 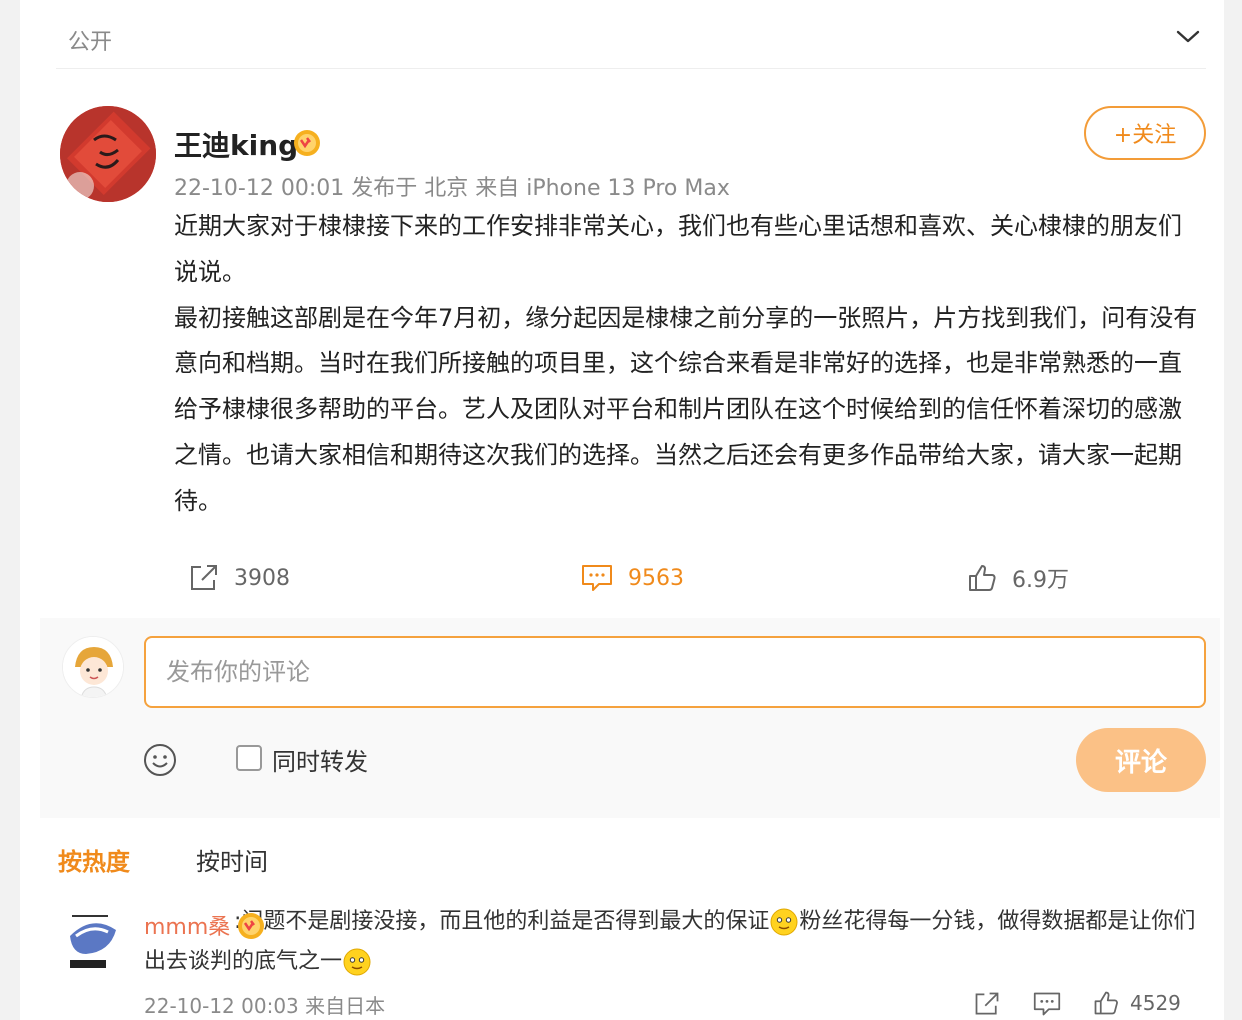 I want to click on comment-text-part: :问题不是剧接没接，而且他的利益是否得到最大的保证, so click(x=502, y=921).